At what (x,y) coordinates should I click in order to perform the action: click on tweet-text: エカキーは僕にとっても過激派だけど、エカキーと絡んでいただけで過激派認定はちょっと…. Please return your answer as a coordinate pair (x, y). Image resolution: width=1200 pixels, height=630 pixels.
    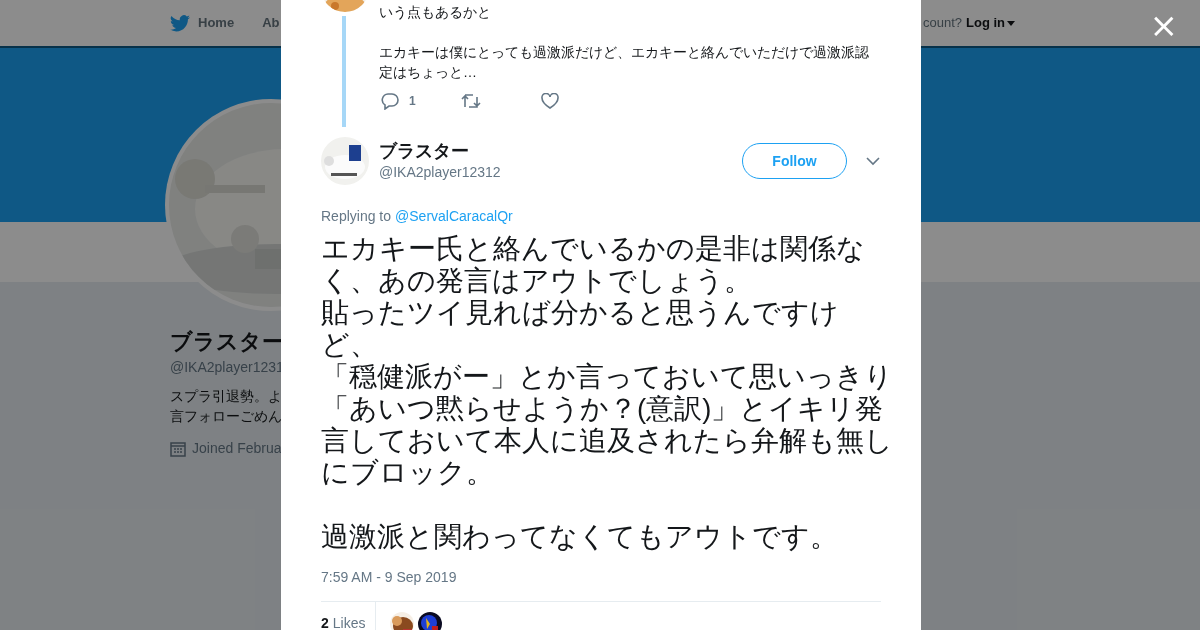
    Looking at the image, I should click on (624, 62).